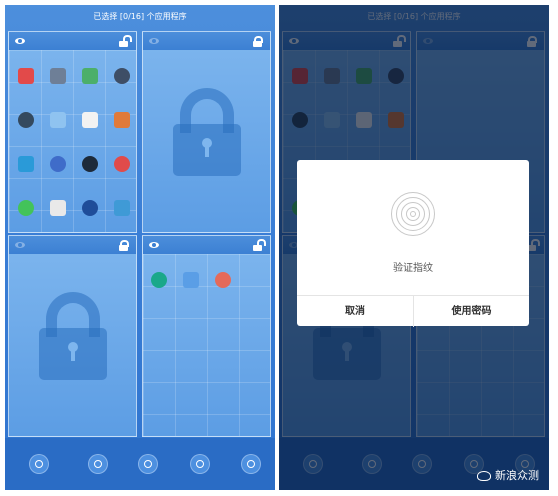  Describe the element at coordinates (58, 208) in the screenshot. I see `app-icon-sohu` at that location.